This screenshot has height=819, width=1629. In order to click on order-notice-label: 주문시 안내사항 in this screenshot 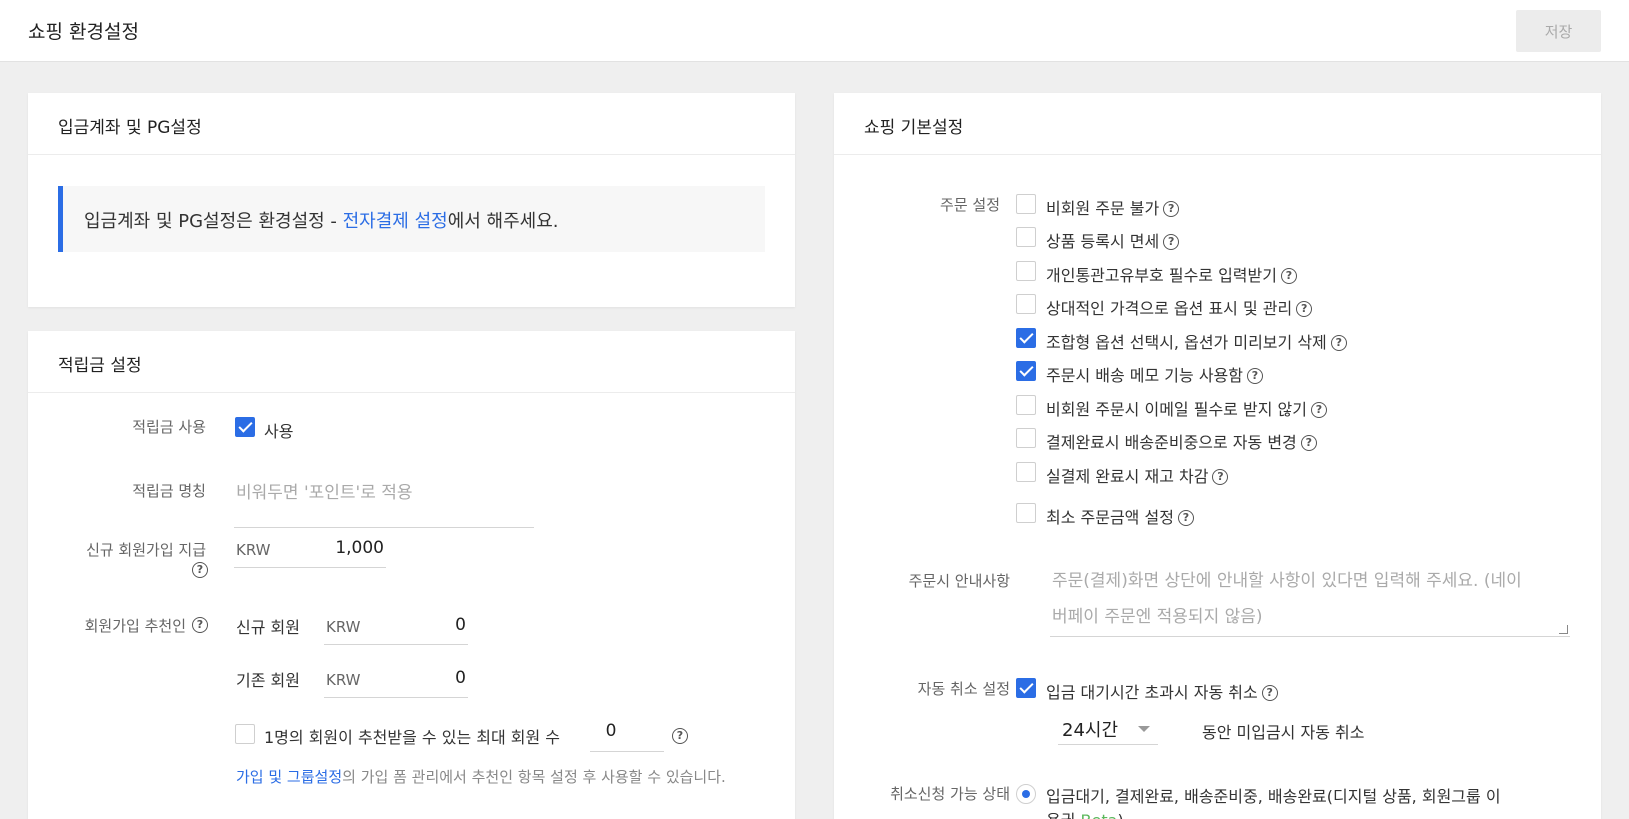, I will do `click(959, 581)`.